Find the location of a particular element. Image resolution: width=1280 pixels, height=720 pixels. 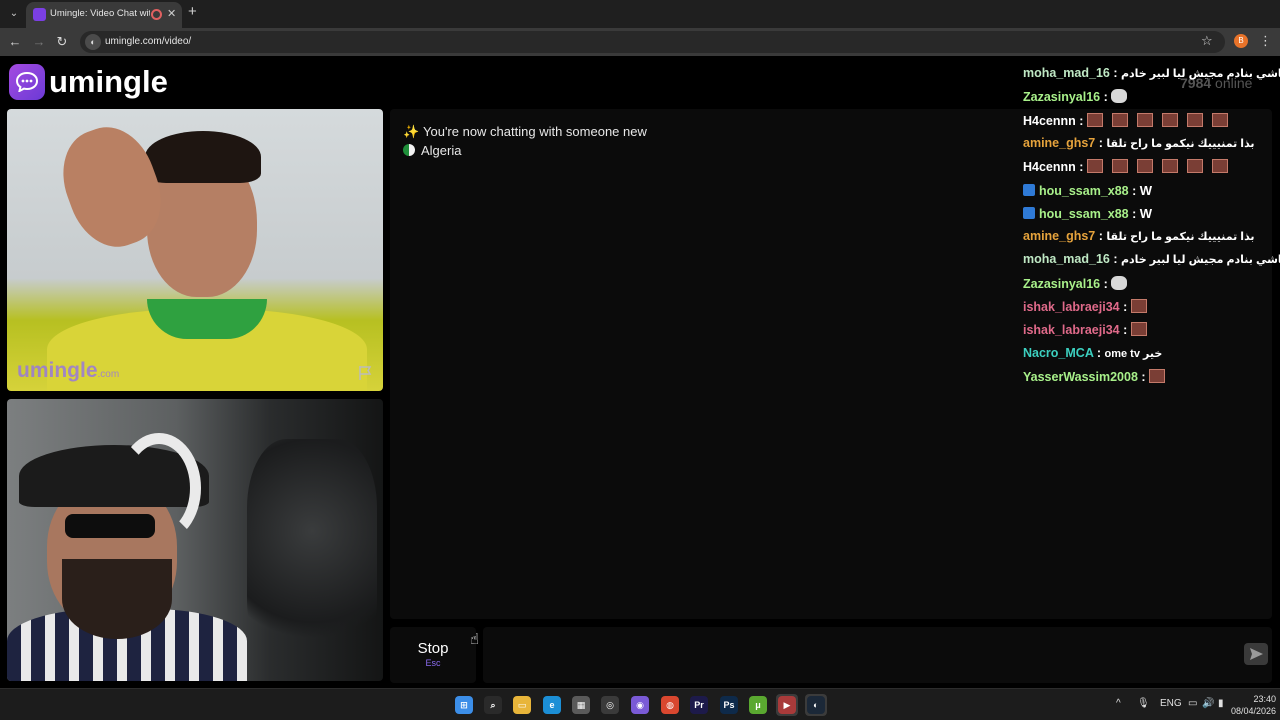

network-icon: ▭ is located at coordinates (1192, 703).